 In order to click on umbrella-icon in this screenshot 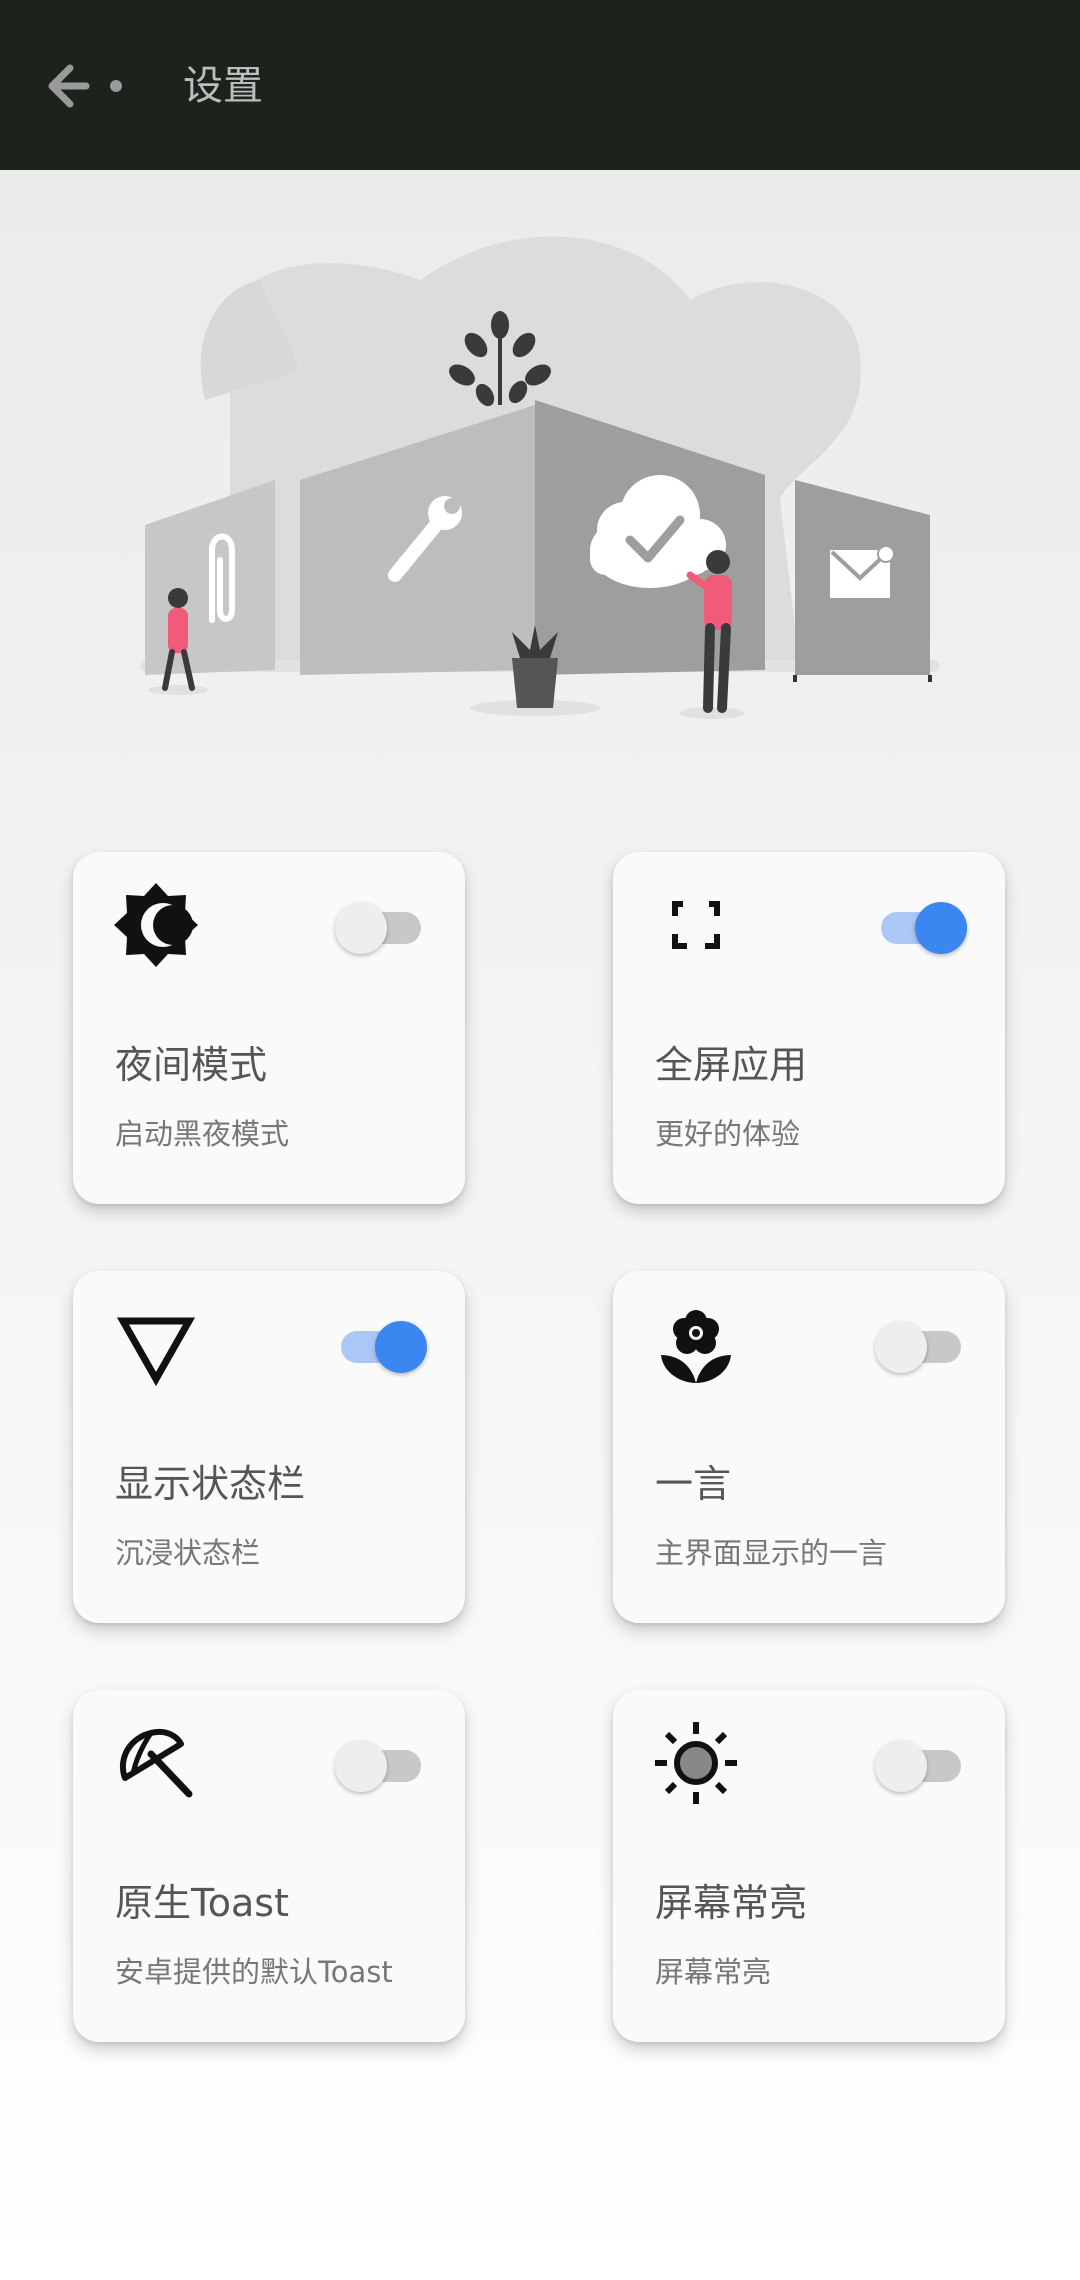, I will do `click(156, 1763)`.